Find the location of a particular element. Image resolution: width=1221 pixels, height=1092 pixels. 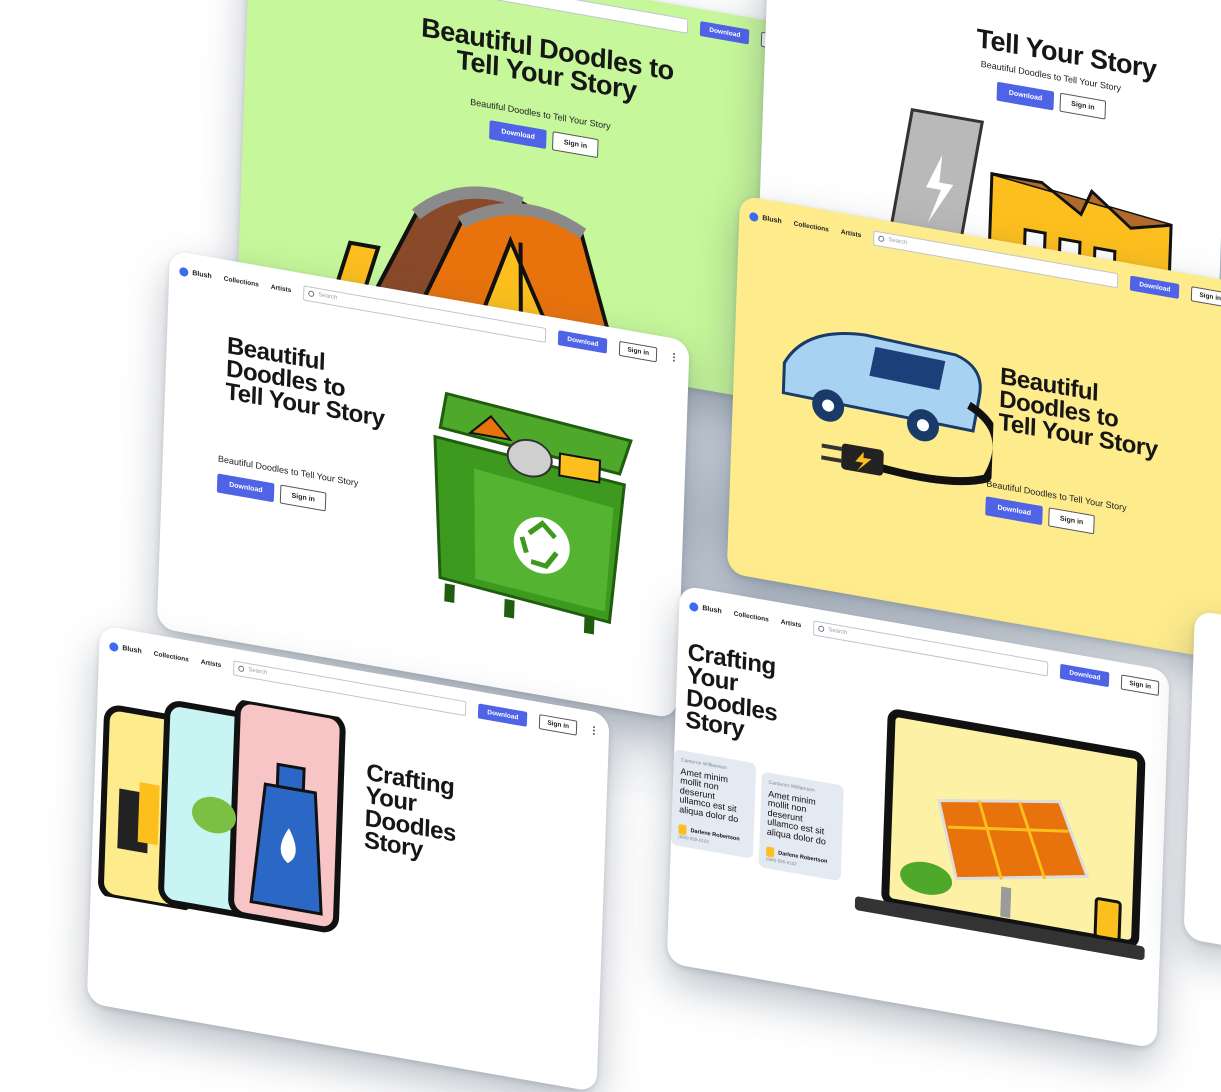

dumpster-illustration is located at coordinates (533, 513).